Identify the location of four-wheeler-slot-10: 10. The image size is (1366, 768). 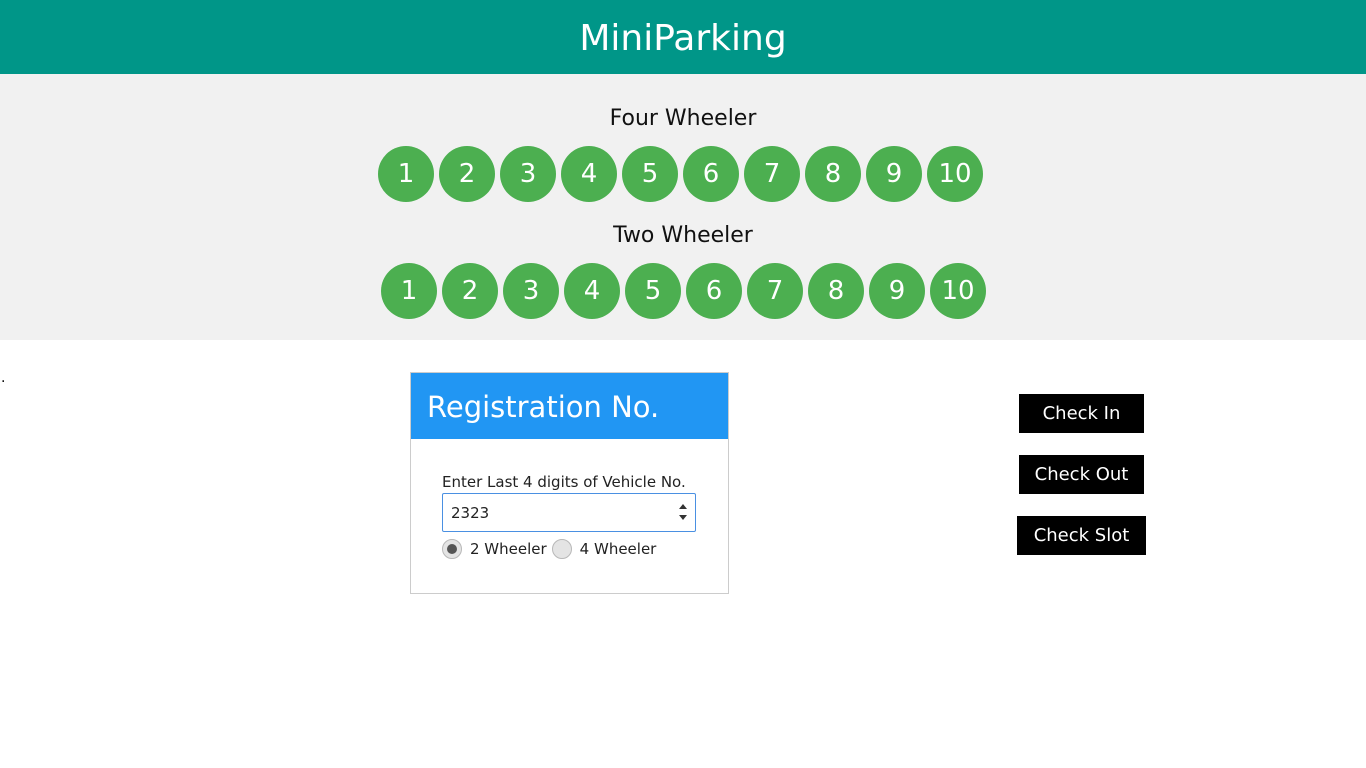
(955, 174).